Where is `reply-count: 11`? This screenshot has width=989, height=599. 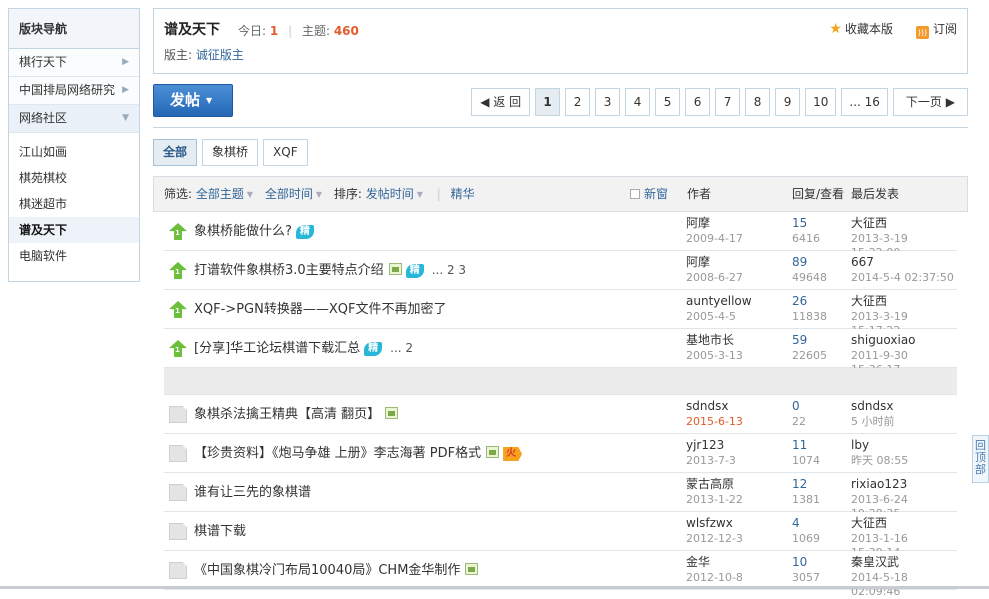 reply-count: 11 is located at coordinates (806, 445).